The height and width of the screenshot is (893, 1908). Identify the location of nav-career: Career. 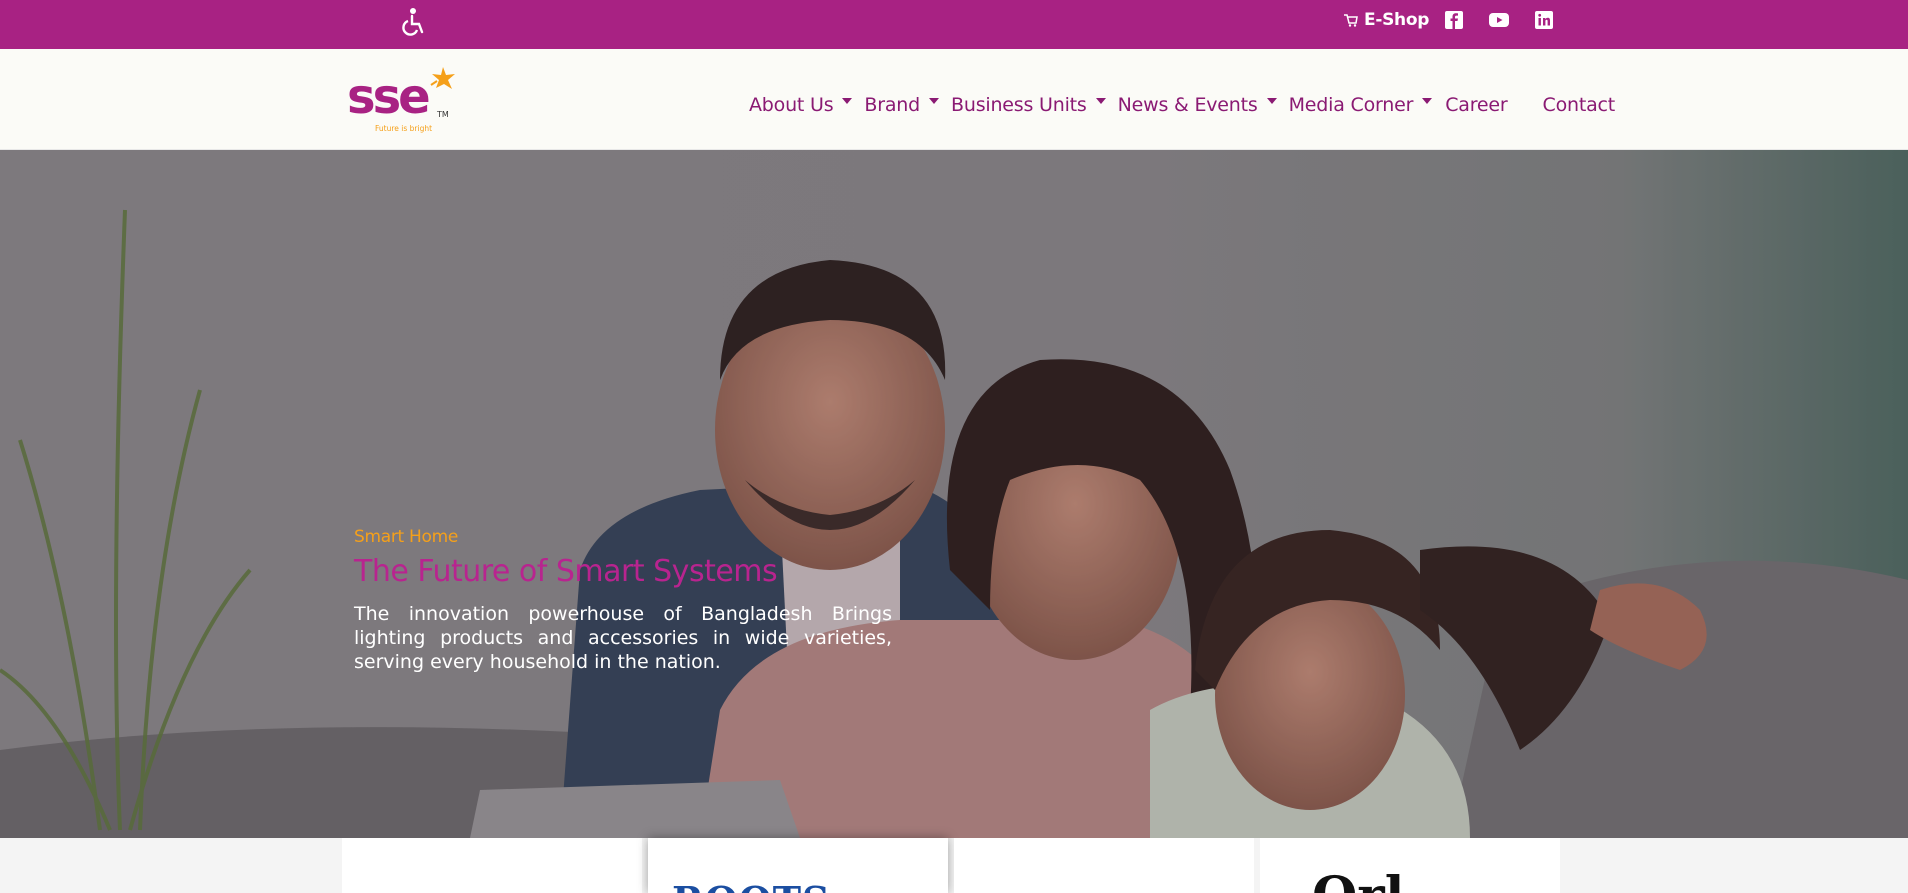
(1476, 105).